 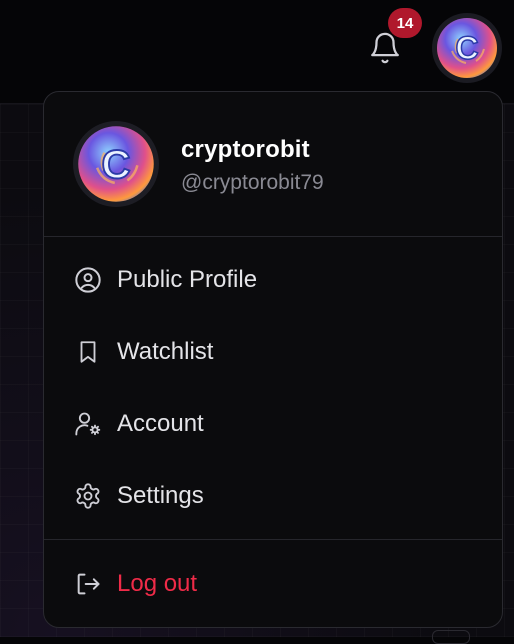 I want to click on menu-item-settings: Settings, so click(x=273, y=496).